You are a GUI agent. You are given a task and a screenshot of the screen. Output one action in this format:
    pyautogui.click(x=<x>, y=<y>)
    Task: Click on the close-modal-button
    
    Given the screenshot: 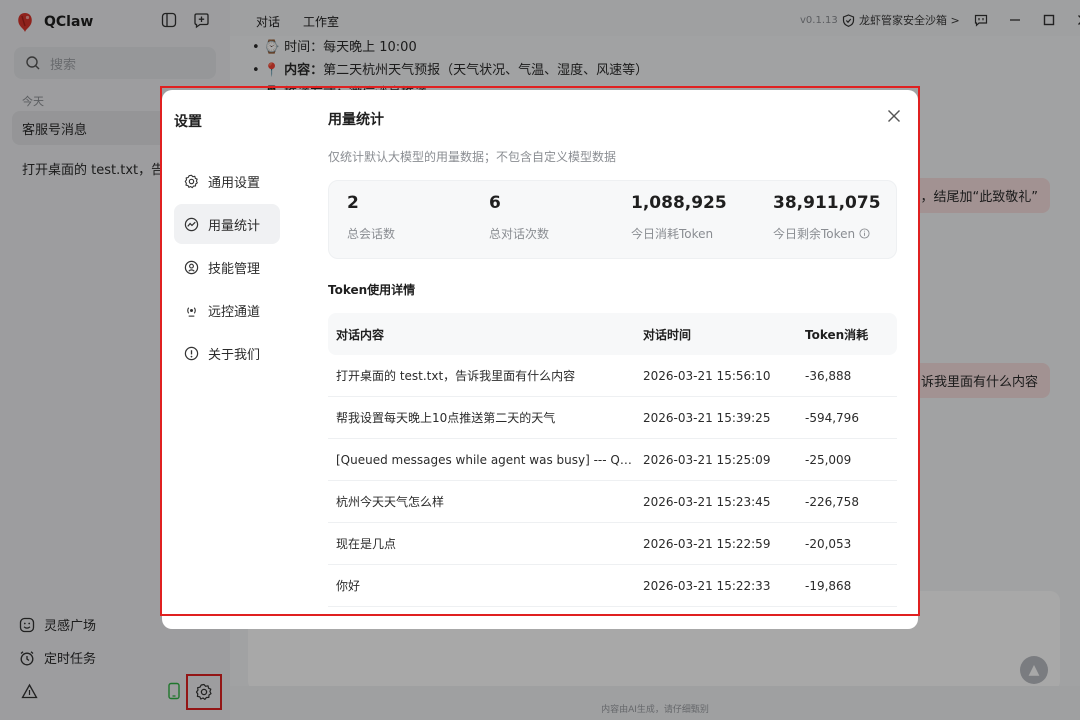 What is the action you would take?
    pyautogui.click(x=894, y=116)
    